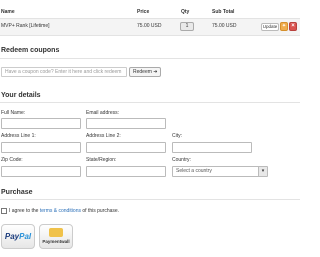 The image size is (320, 257). What do you see at coordinates (30, 50) in the screenshot?
I see `coupons-title: Redeem coupons` at bounding box center [30, 50].